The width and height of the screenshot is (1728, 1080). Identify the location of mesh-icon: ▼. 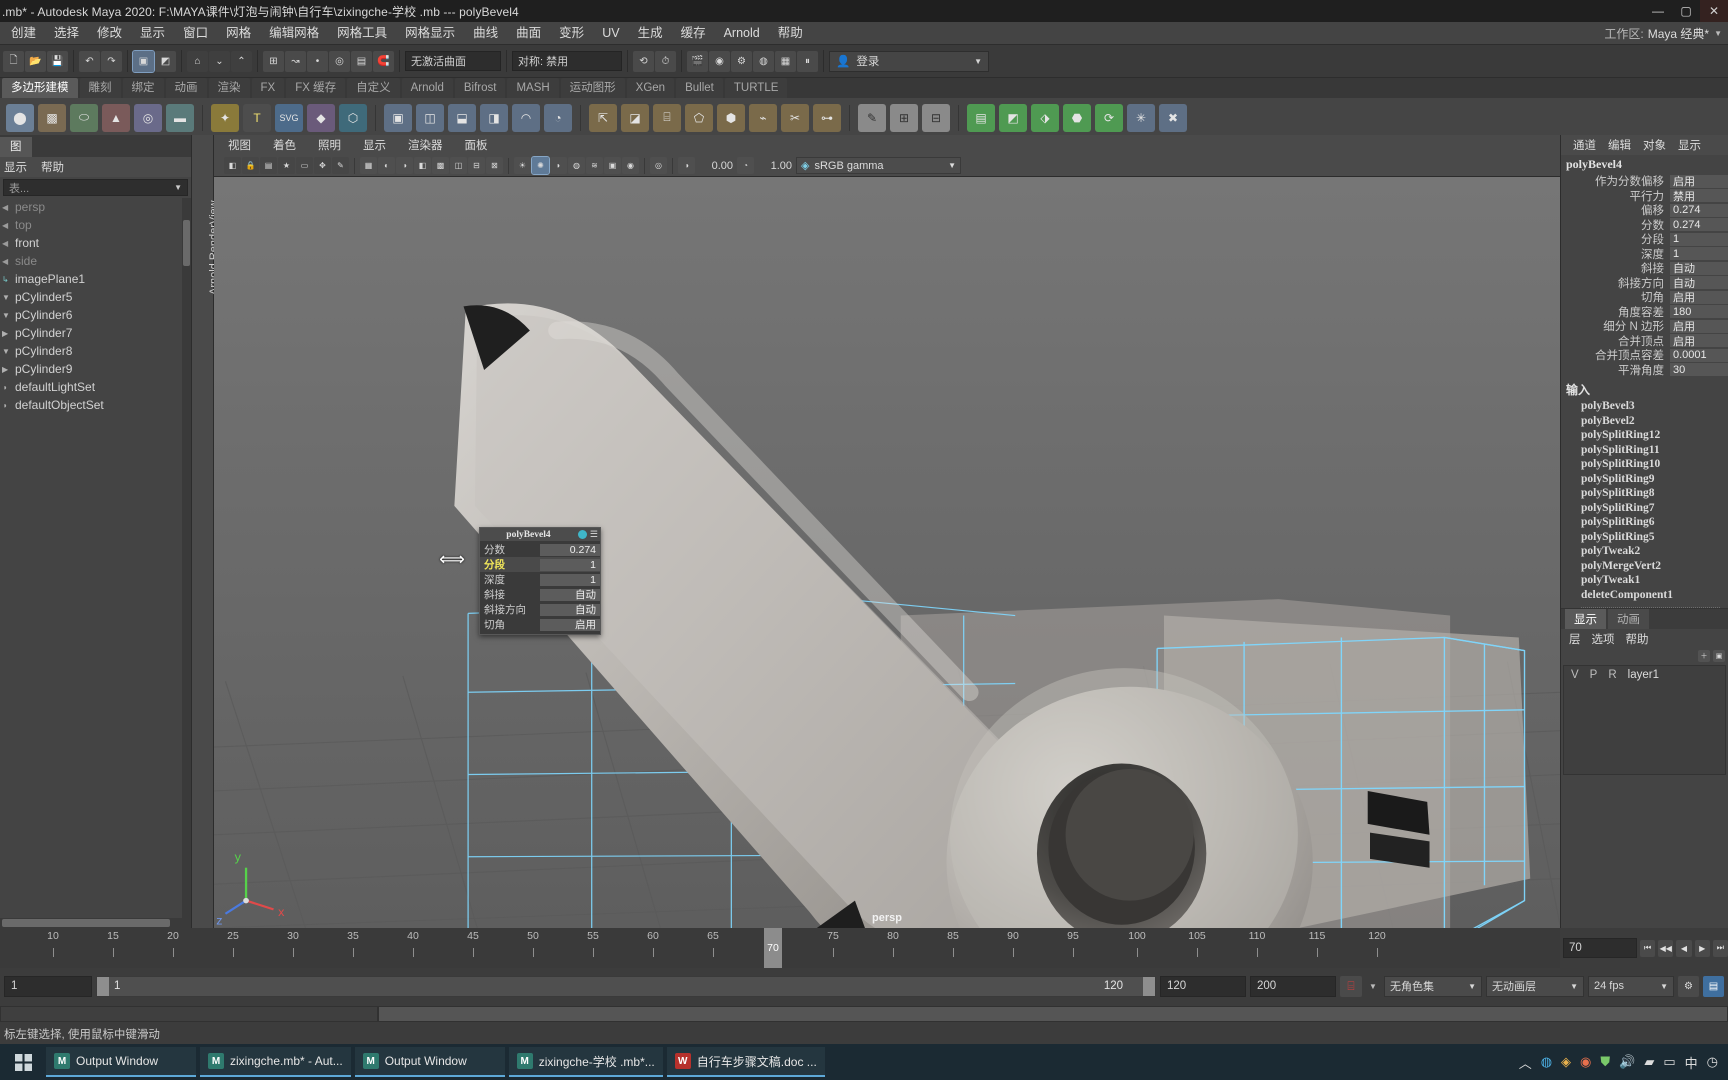
(6, 351).